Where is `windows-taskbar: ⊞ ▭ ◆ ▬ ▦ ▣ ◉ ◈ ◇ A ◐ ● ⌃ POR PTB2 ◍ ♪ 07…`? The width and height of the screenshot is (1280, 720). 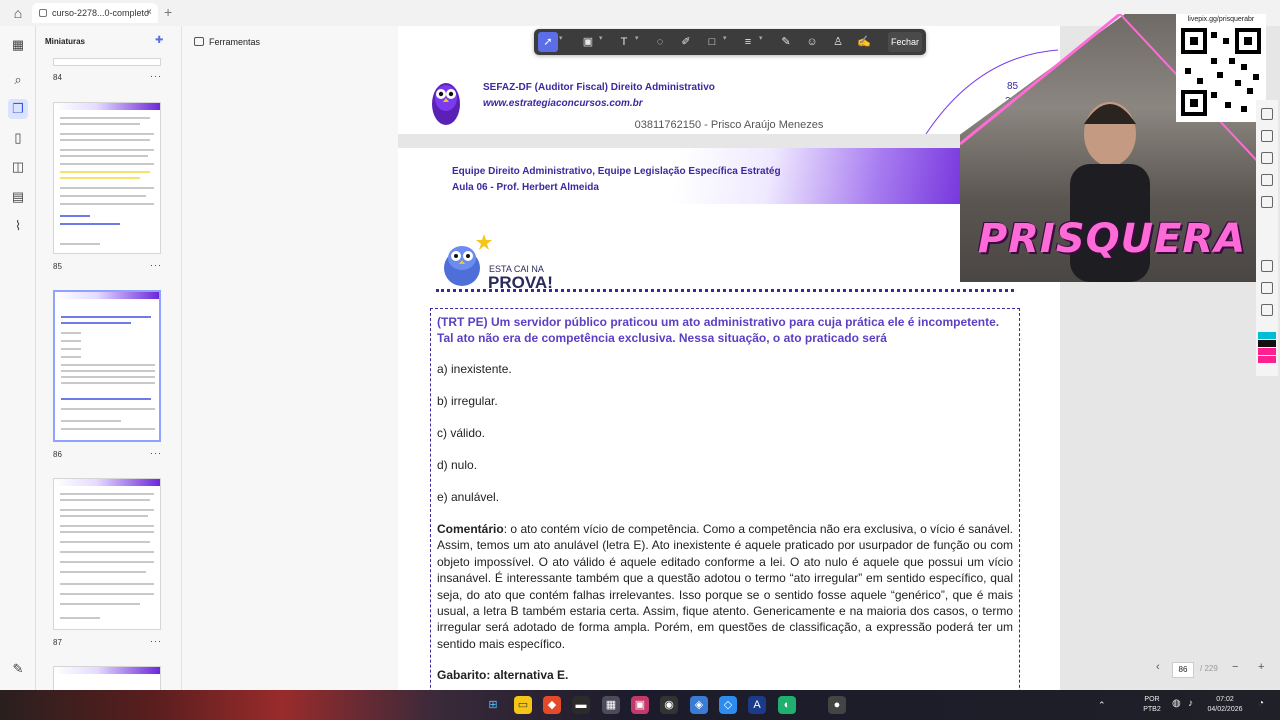
windows-taskbar: ⊞ ▭ ◆ ▬ ▦ ▣ ◉ ◈ ◇ A ◐ ● ⌃ POR PTB2 ◍ ♪ 07… is located at coordinates (640, 705).